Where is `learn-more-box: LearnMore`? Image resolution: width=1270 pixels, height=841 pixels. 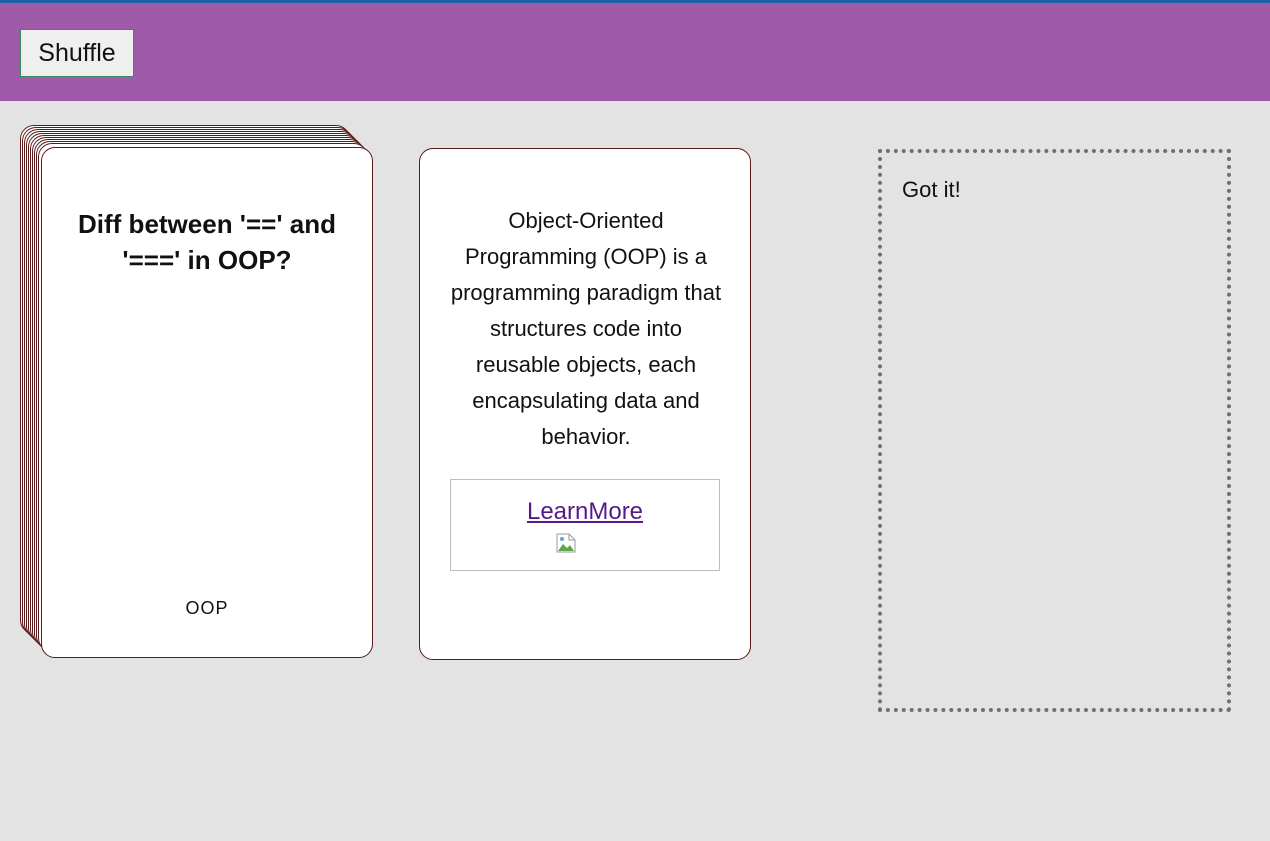
learn-more-box: LearnMore is located at coordinates (585, 525).